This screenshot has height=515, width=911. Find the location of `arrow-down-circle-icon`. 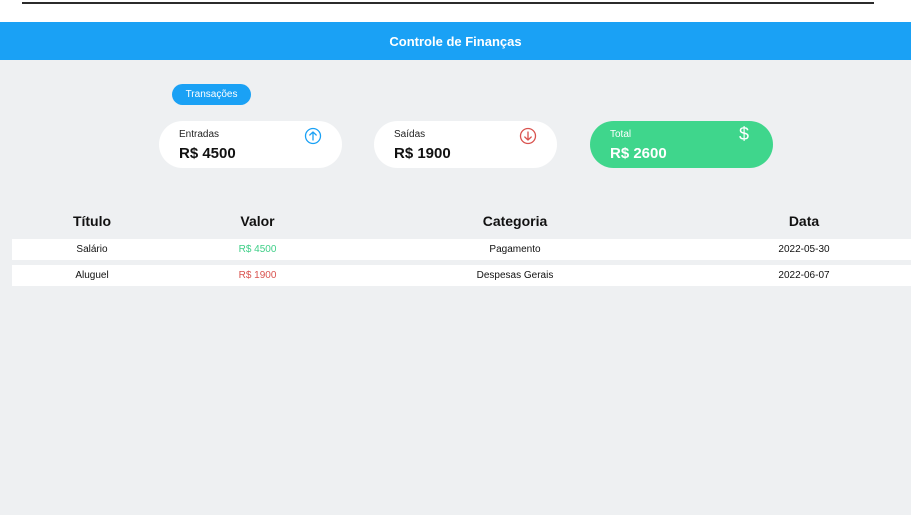

arrow-down-circle-icon is located at coordinates (528, 136).